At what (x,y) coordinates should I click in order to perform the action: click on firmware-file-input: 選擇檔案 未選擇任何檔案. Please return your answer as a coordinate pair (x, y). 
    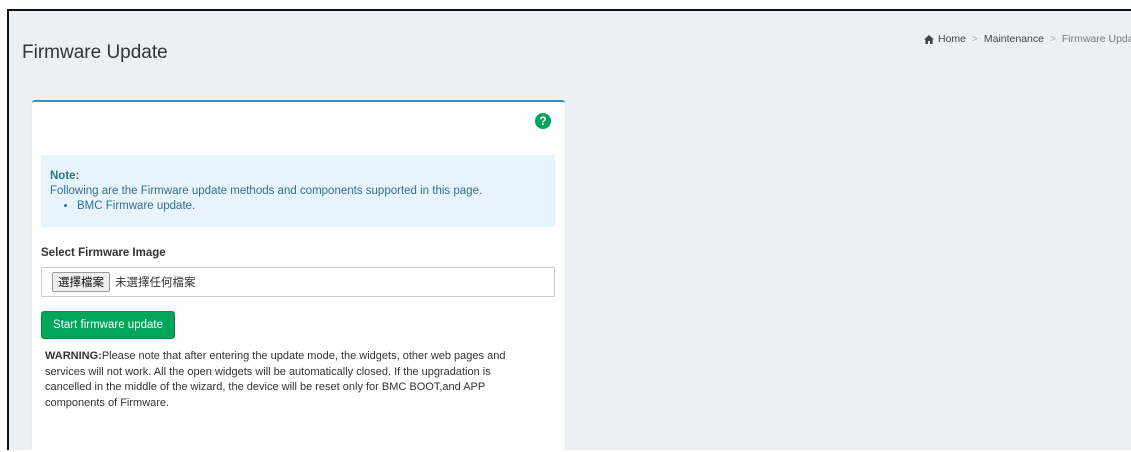
    Looking at the image, I should click on (298, 282).